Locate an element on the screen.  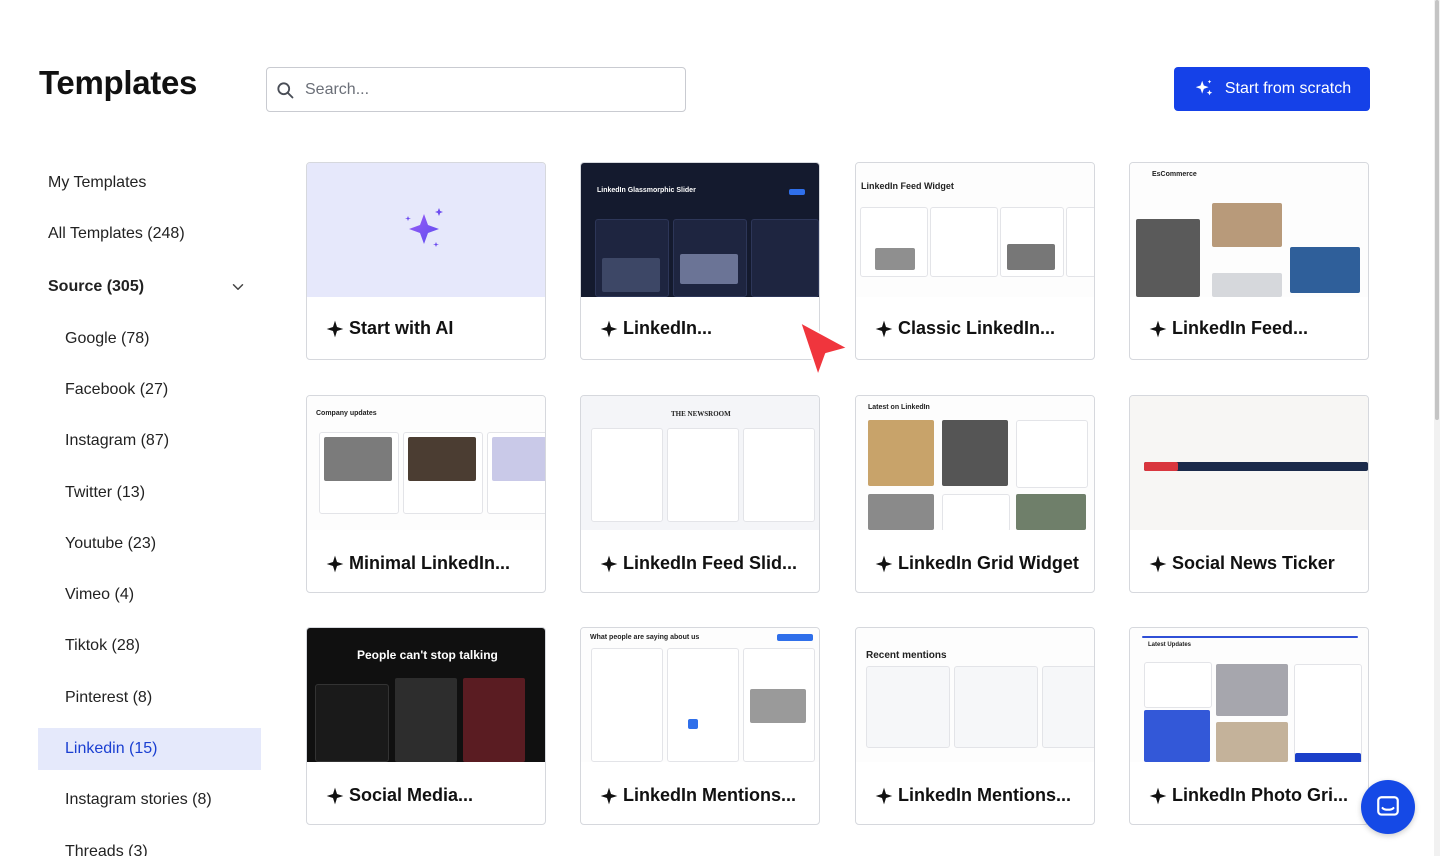
sidebar-item-youtube: Youtube (23) is located at coordinates (149, 544).